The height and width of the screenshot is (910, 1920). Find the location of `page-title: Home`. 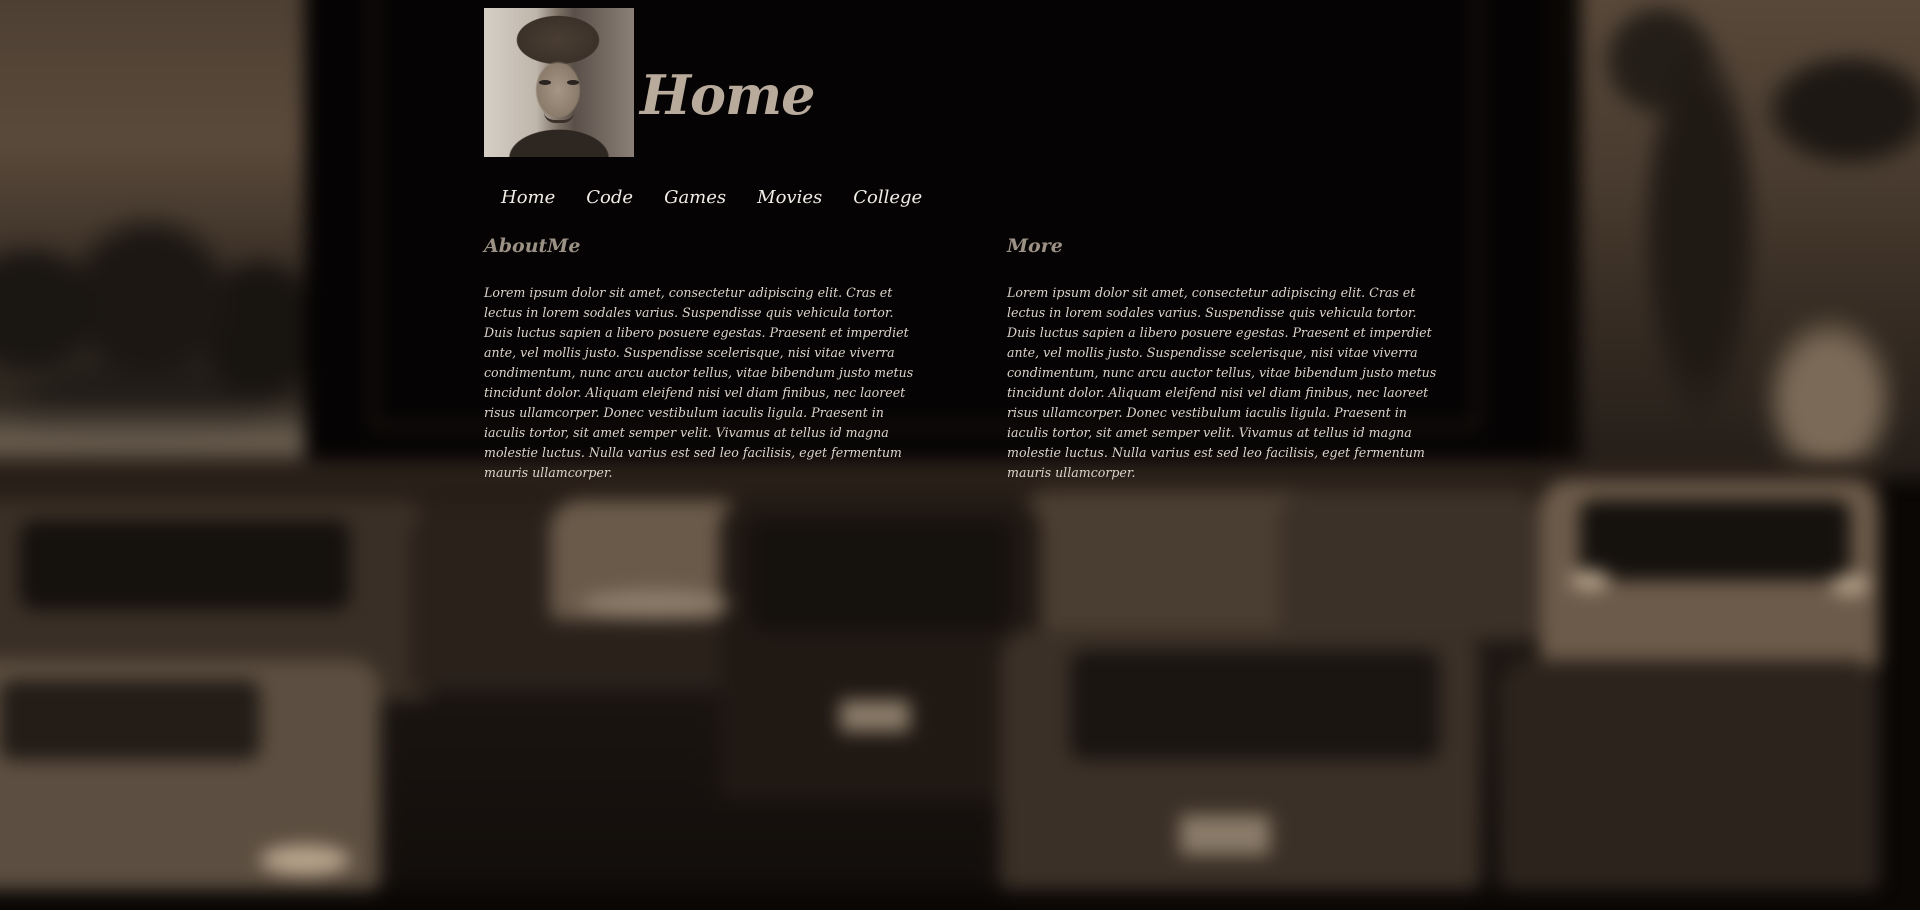

page-title: Home is located at coordinates (728, 95).